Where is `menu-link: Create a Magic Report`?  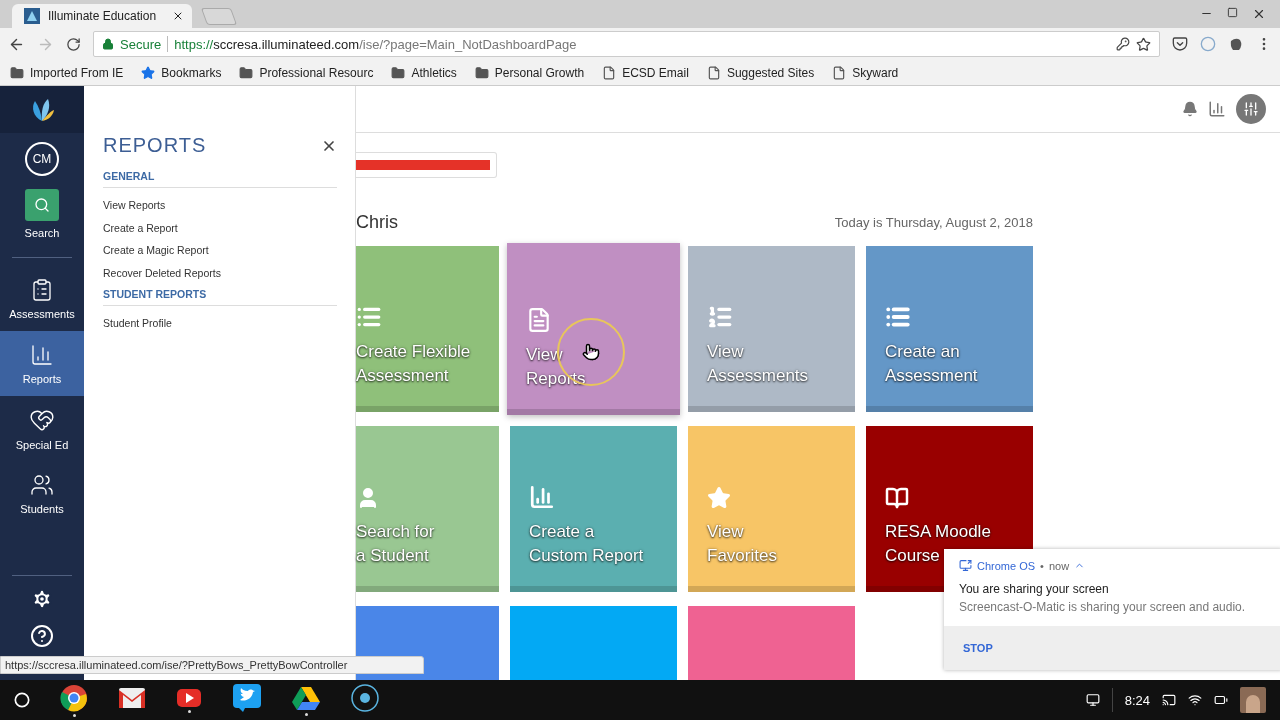
menu-link: Create a Magic Report is located at coordinates (220, 250).